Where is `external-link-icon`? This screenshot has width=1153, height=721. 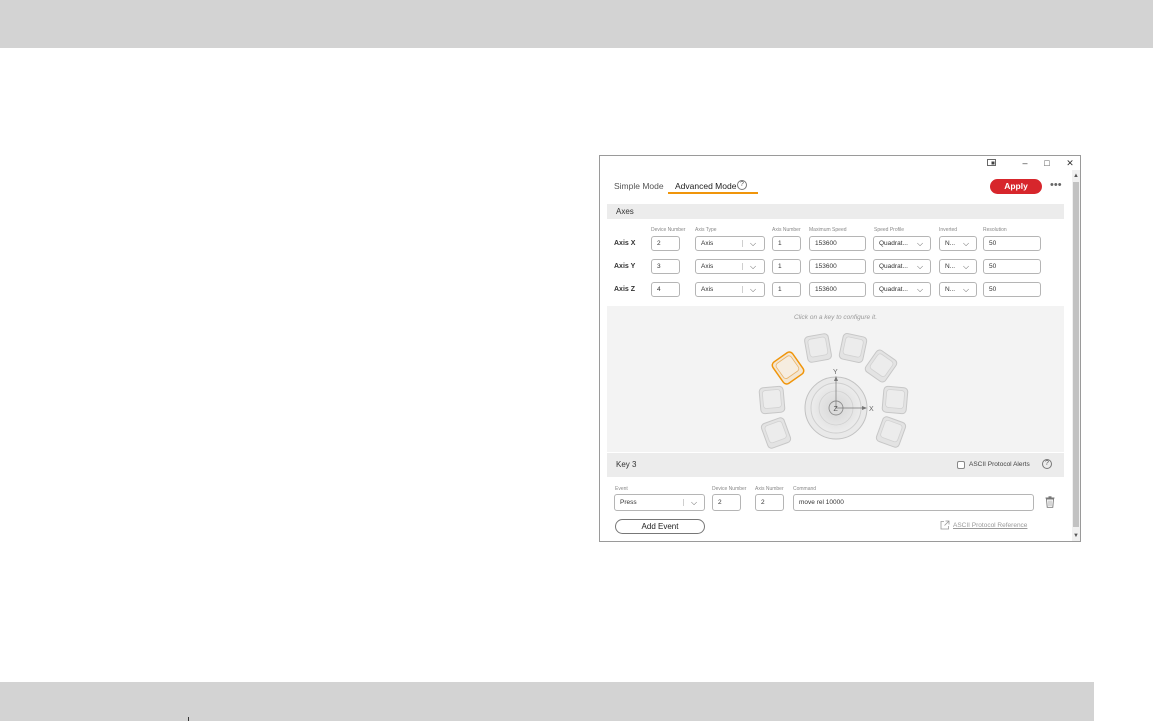 external-link-icon is located at coordinates (945, 525).